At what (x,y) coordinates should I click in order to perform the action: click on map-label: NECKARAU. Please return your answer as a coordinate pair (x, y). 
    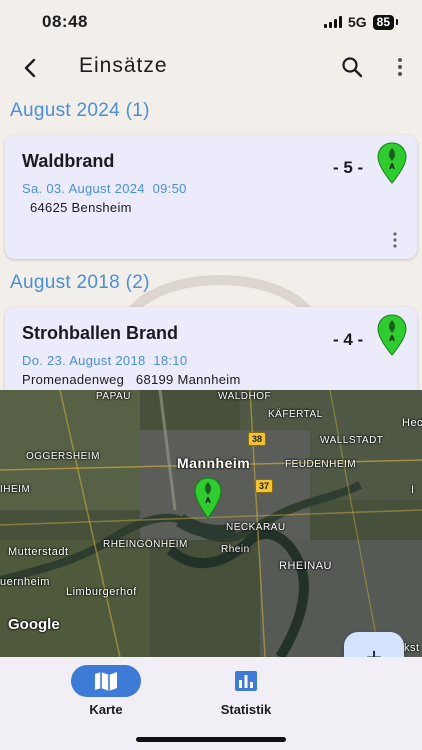
    Looking at the image, I should click on (256, 527).